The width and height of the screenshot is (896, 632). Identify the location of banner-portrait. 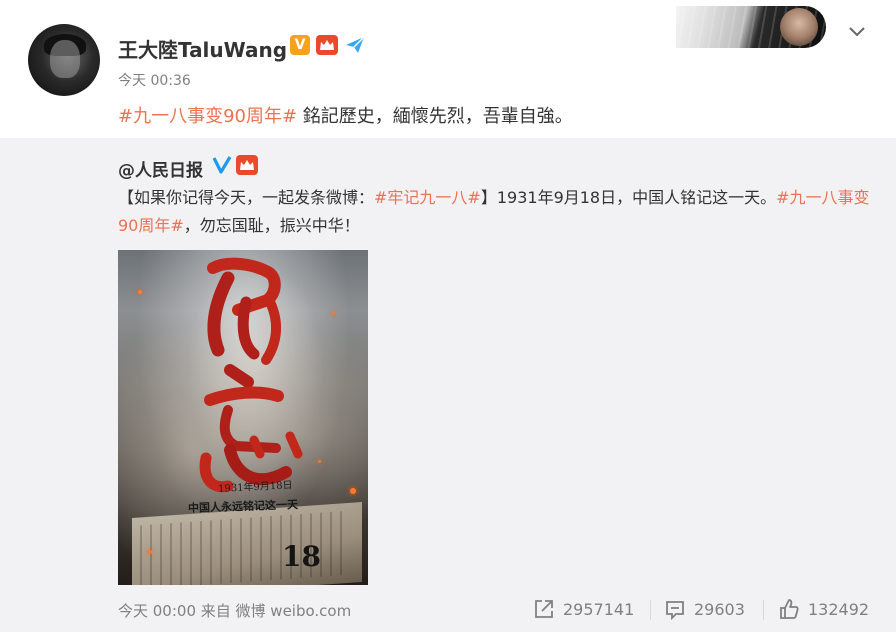
(799, 27).